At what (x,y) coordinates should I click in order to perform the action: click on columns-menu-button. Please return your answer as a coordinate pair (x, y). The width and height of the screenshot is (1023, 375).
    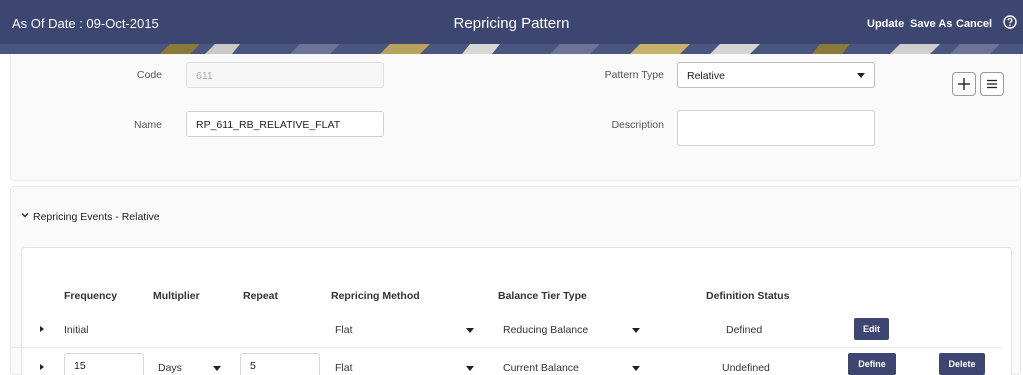
    Looking at the image, I should click on (992, 84).